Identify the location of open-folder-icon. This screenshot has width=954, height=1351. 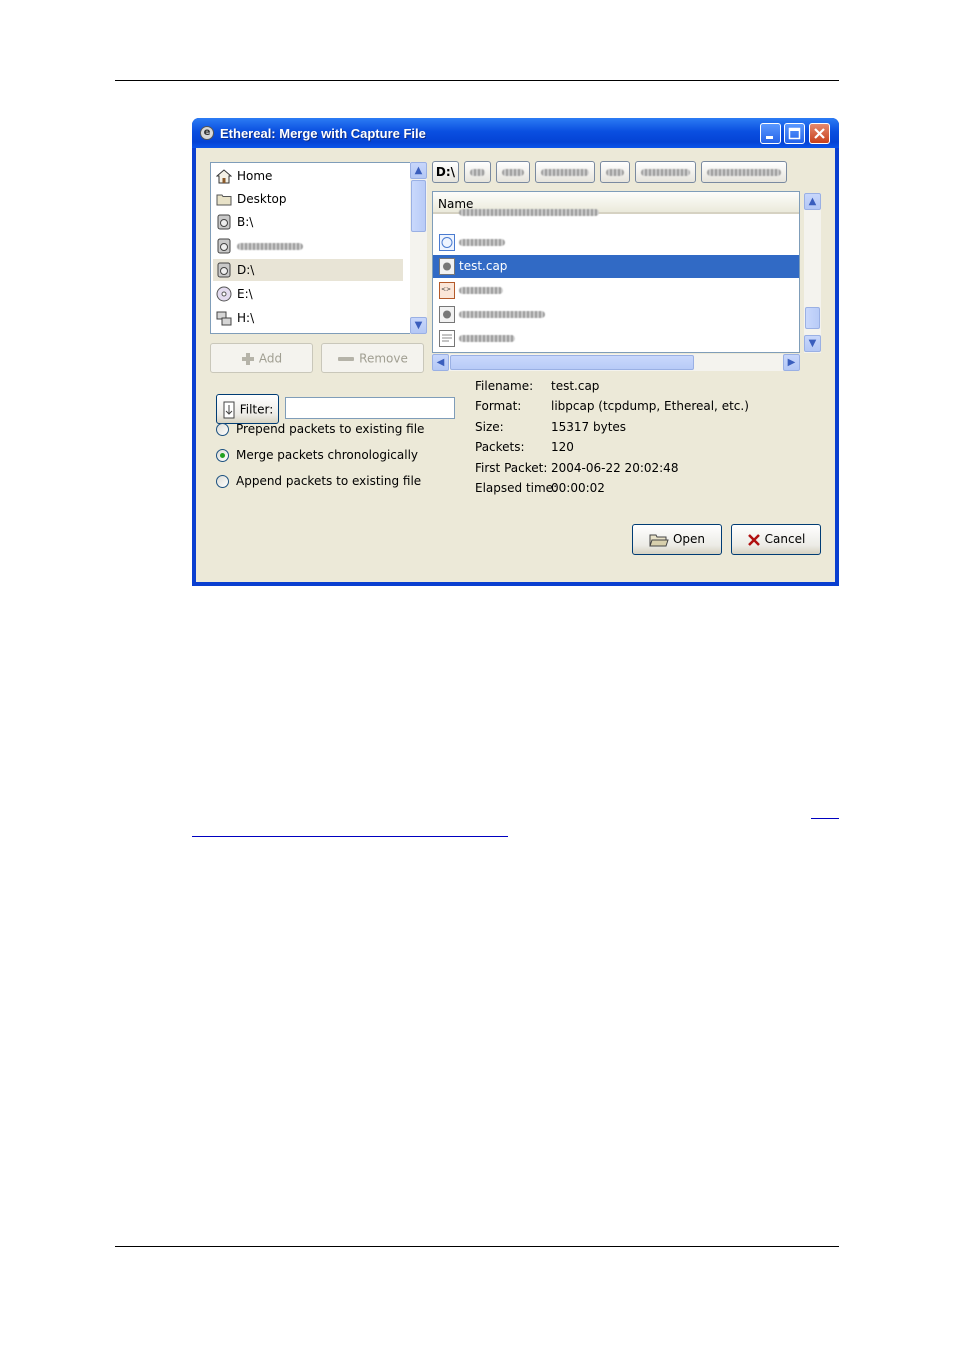
(659, 540).